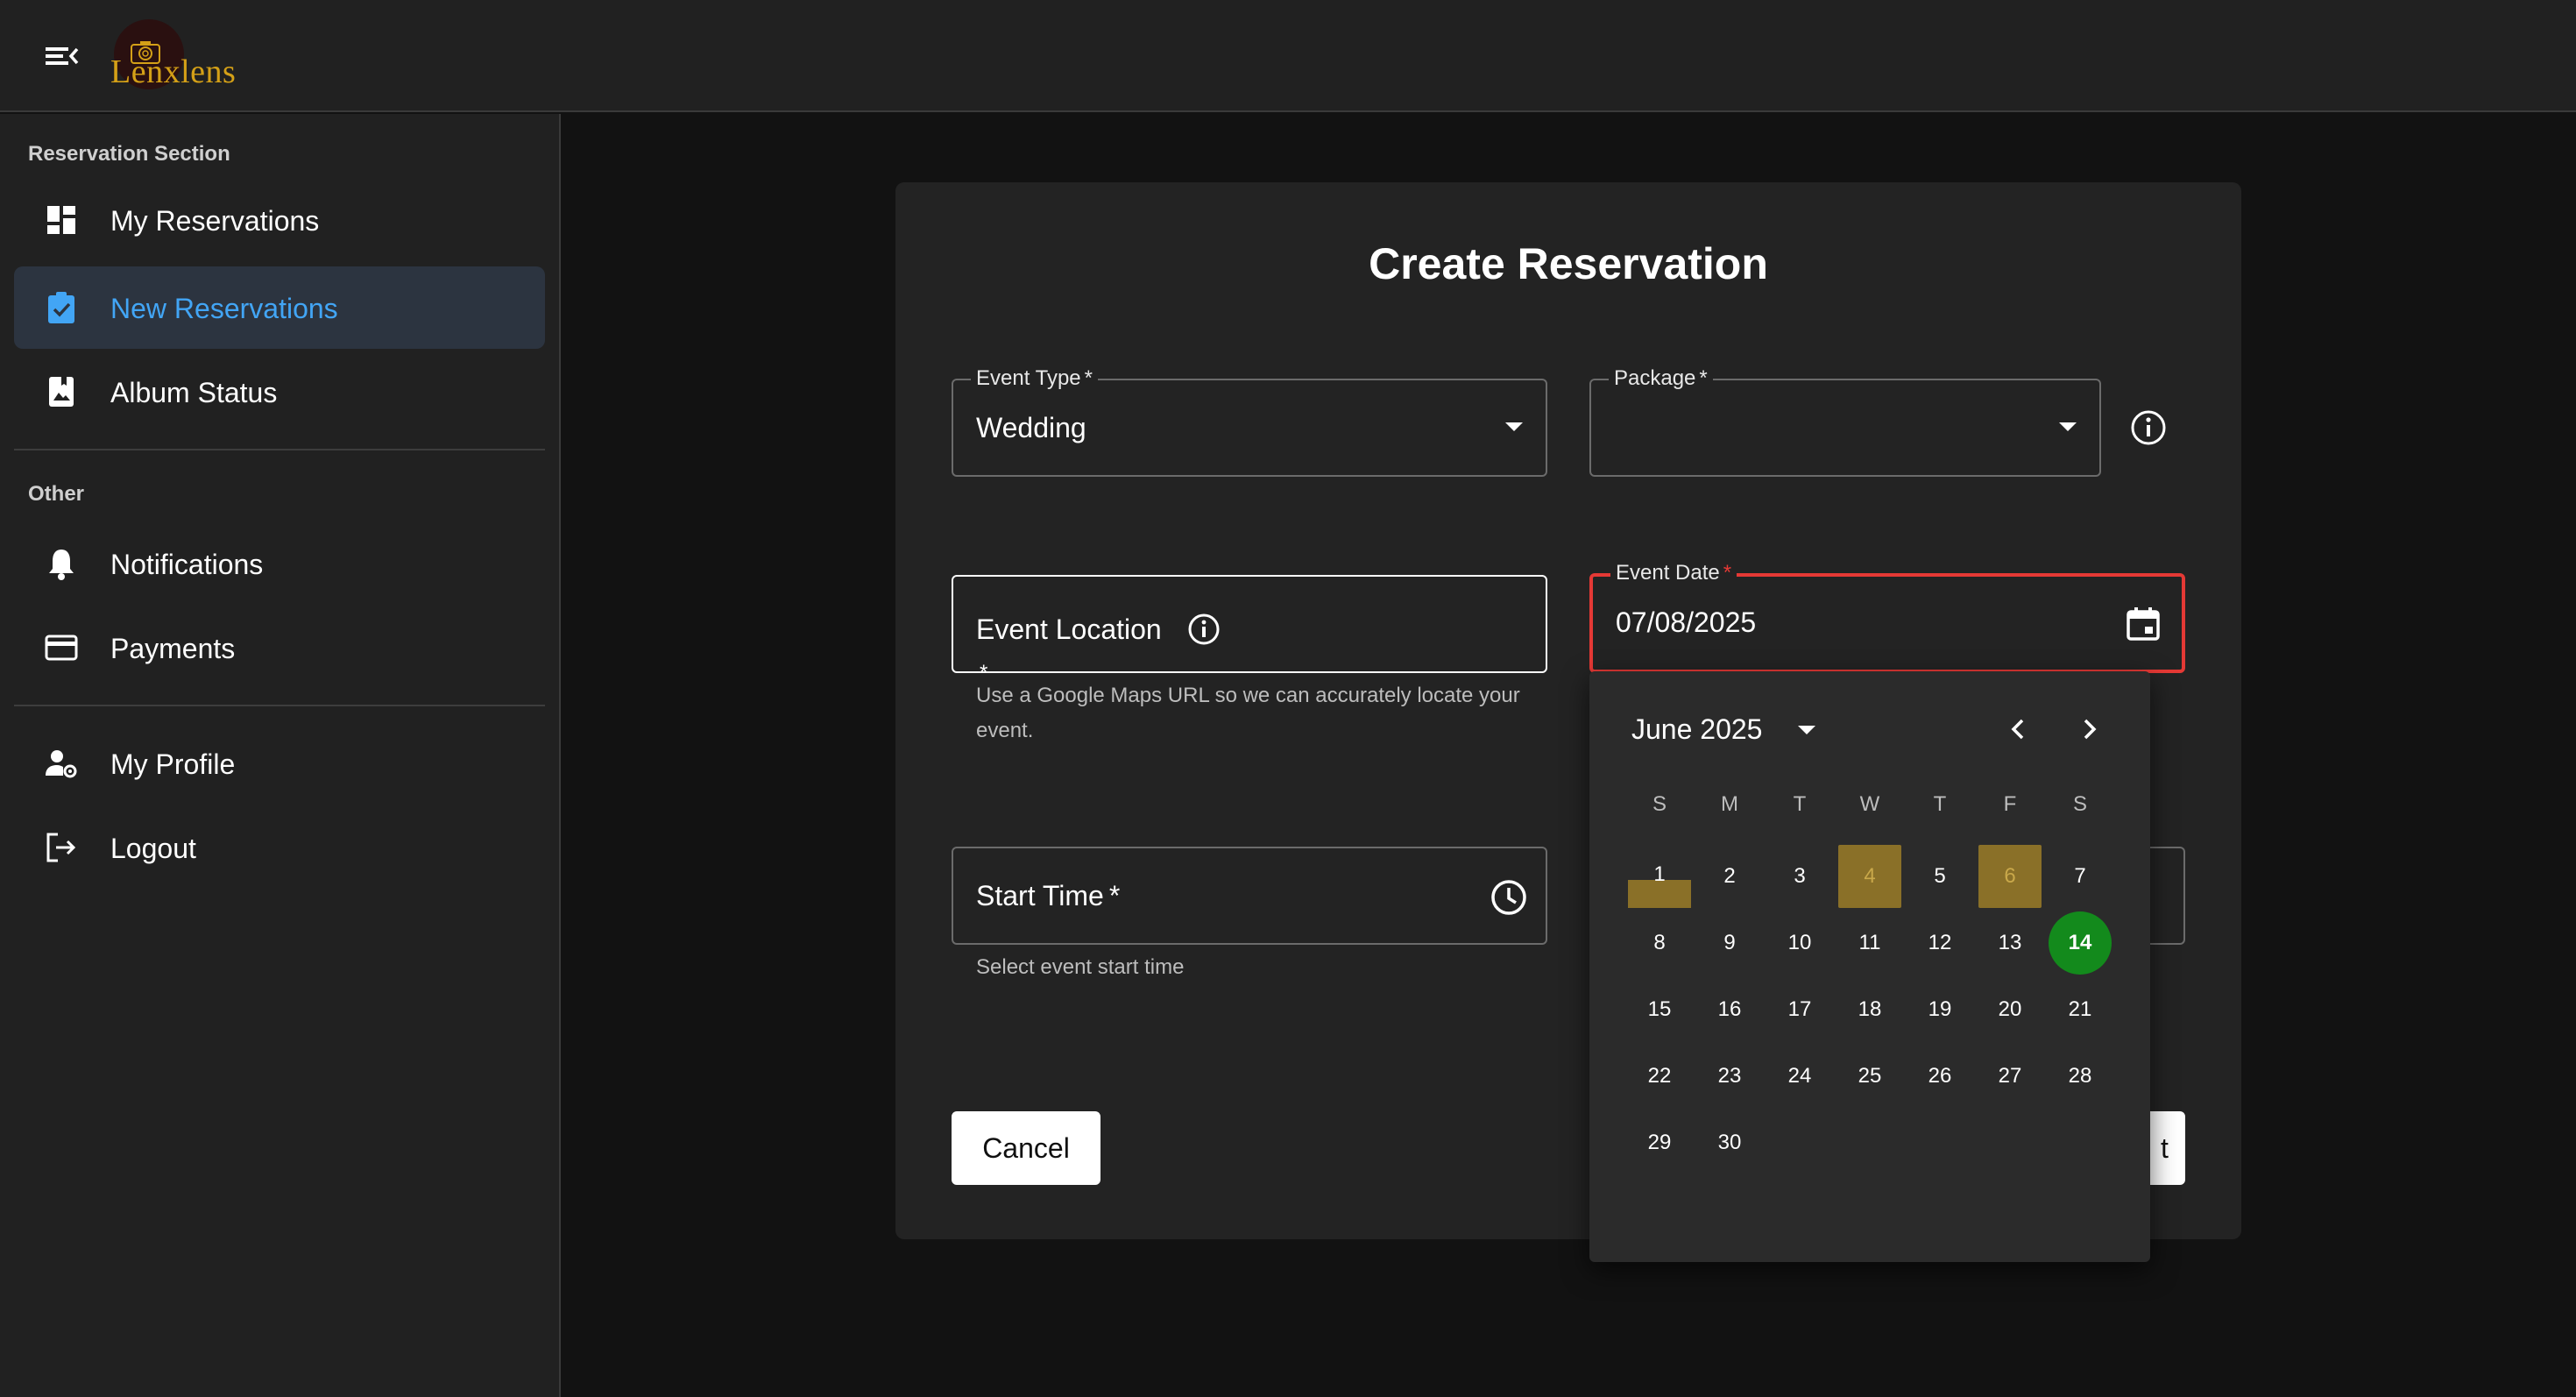  Describe the element at coordinates (61, 764) in the screenshot. I see `user-settings-icon` at that location.